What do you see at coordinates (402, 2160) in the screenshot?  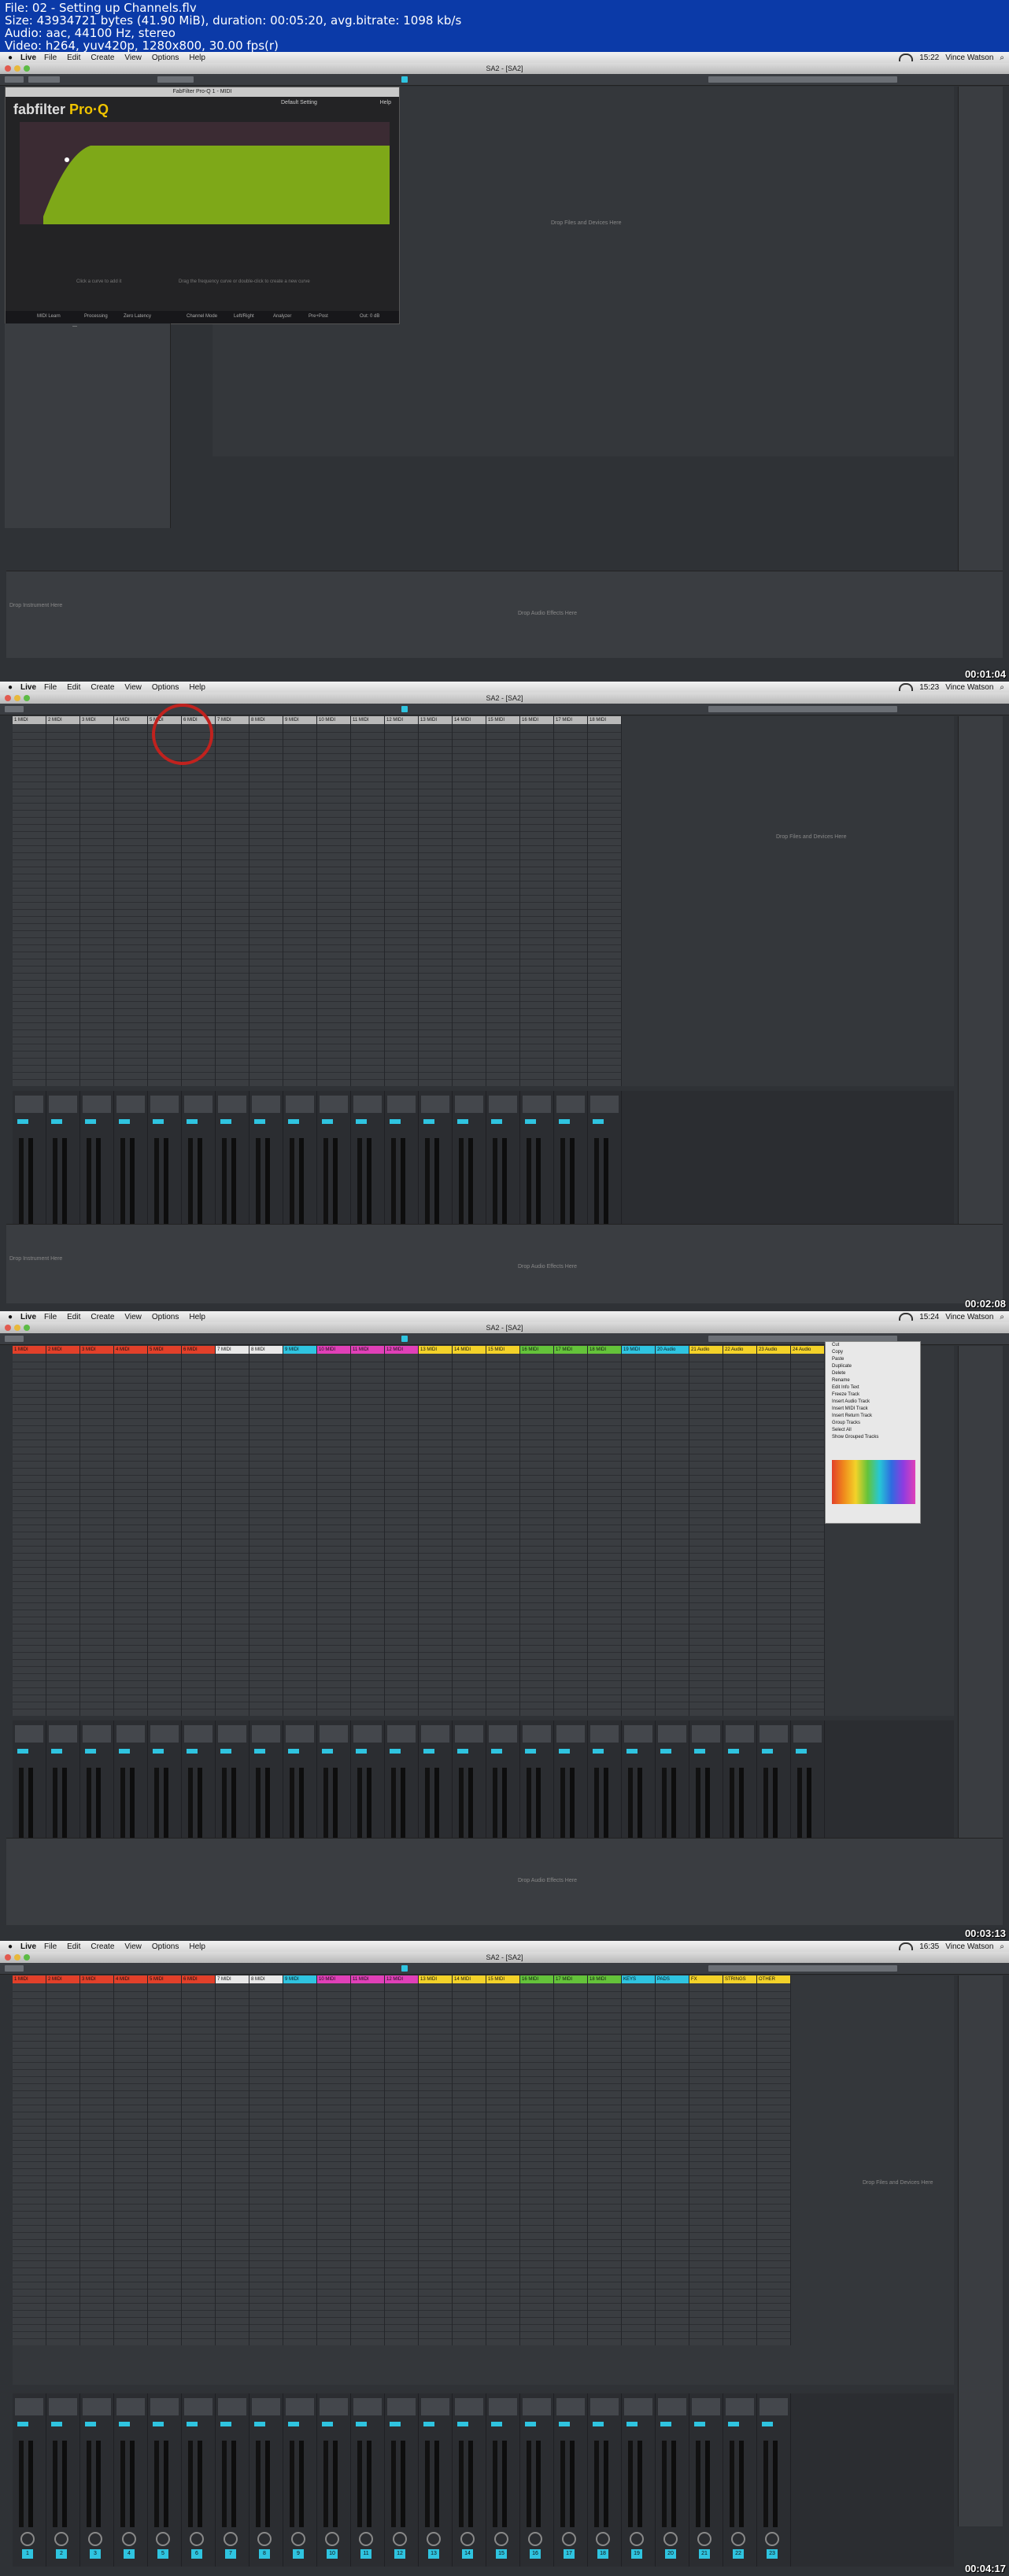 I see `track-column: 12 MIDI` at bounding box center [402, 2160].